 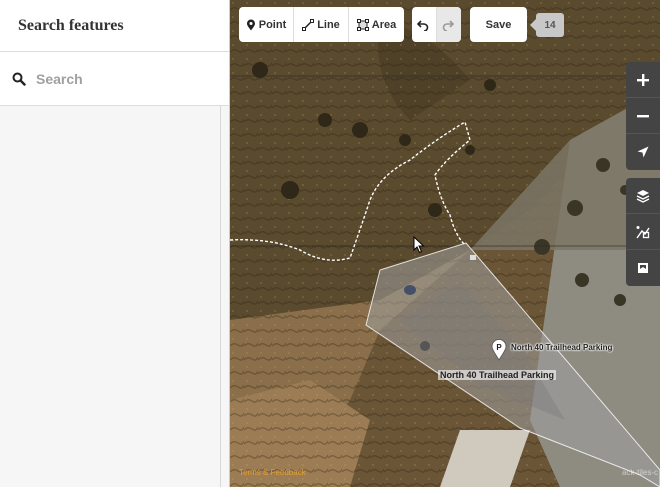 I want to click on help-icon, so click(x=643, y=268).